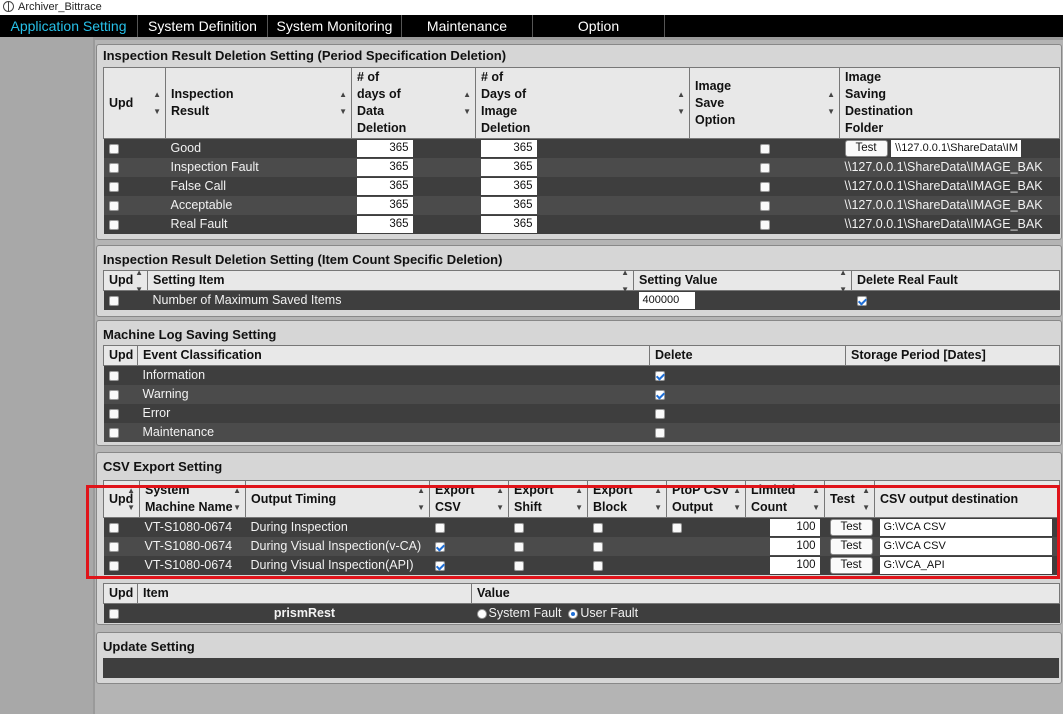 The width and height of the screenshot is (1063, 714). Describe the element at coordinates (390, 281) in the screenshot. I see `col-setting-item: Setting Item ▲ ▼` at that location.